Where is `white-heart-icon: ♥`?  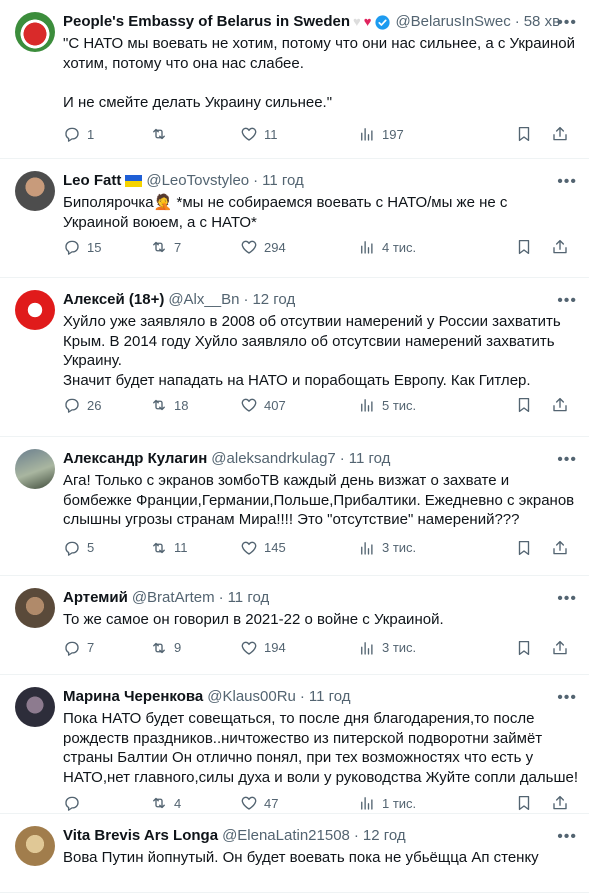
white-heart-icon: ♥ is located at coordinates (357, 21).